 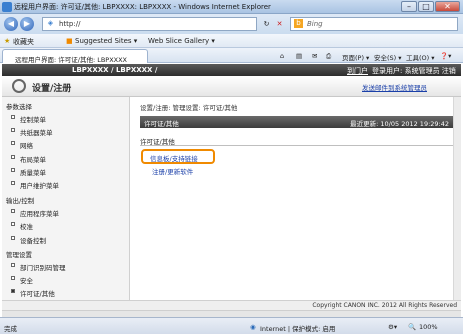 I want to click on bing-icon: b, so click(x=298, y=23).